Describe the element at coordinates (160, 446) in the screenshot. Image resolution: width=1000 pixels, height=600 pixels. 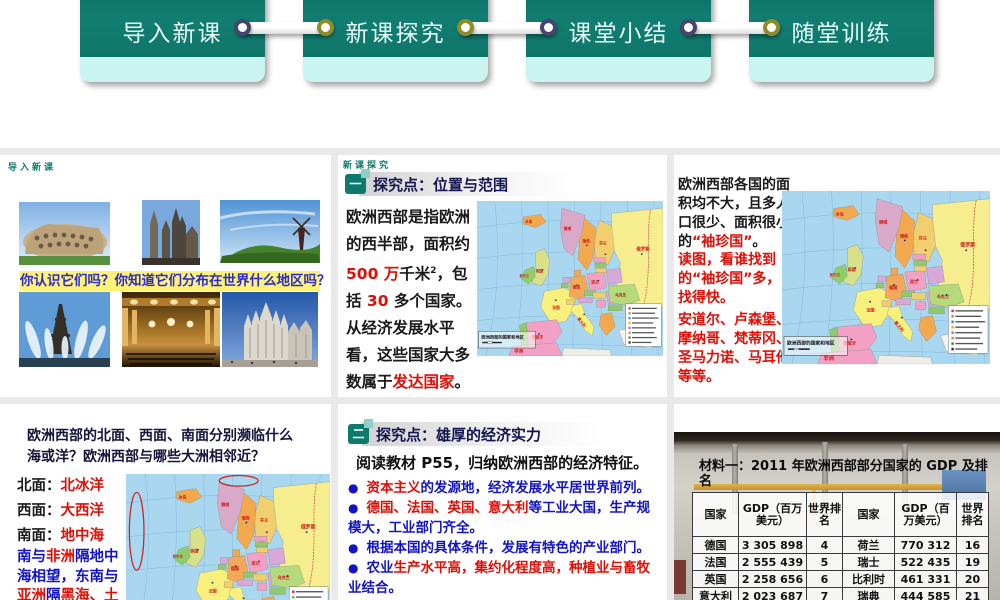
I see `seas-question: 欧洲西部的北面、西面、南面分别濒临什么海或洋？欧洲西部与哪些大洲相邻近？` at that location.